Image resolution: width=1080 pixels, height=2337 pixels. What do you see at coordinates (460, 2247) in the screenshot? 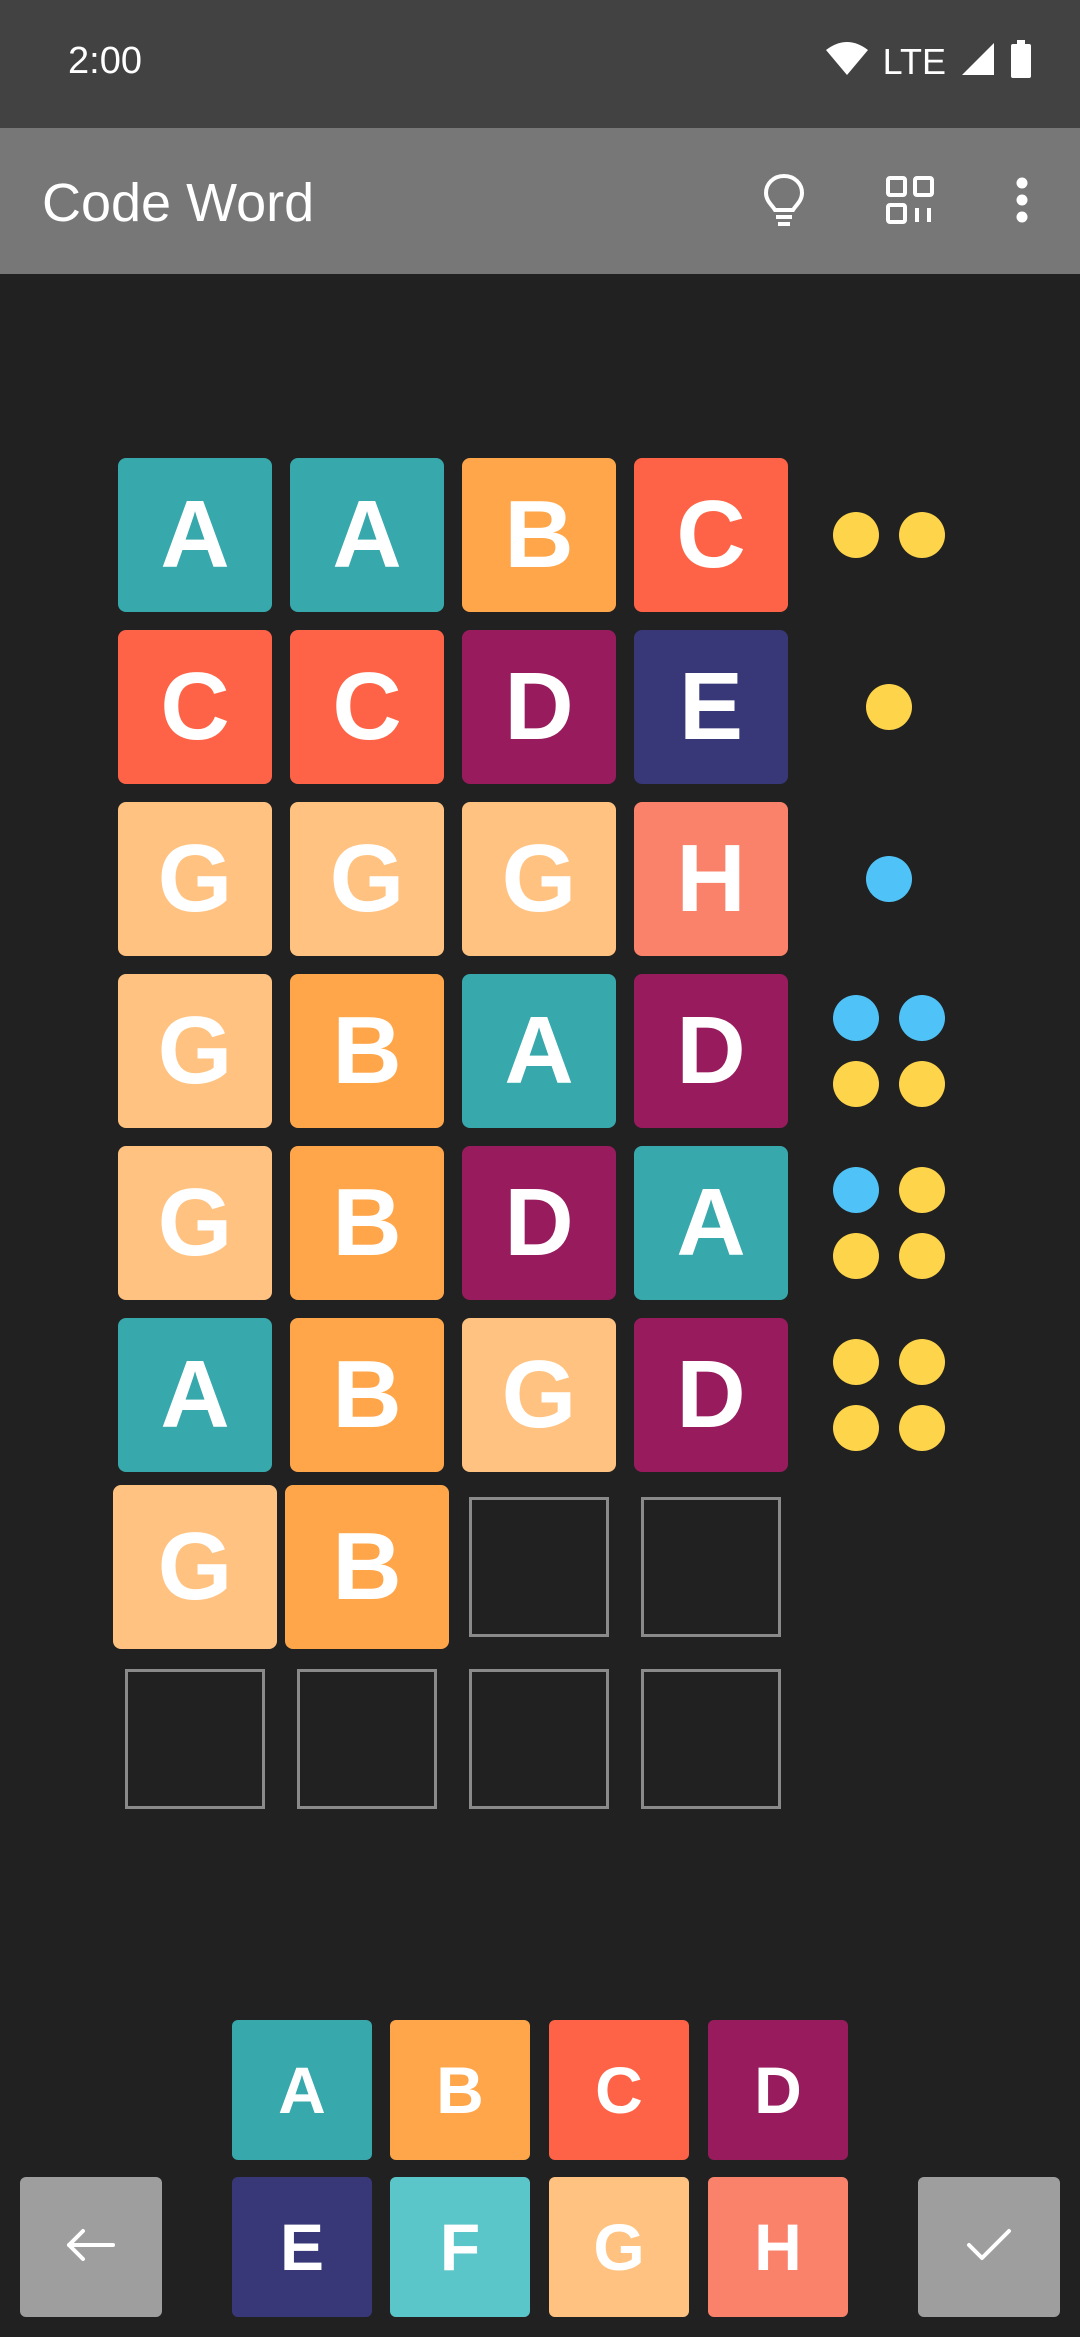
I see `key-f: F` at bounding box center [460, 2247].